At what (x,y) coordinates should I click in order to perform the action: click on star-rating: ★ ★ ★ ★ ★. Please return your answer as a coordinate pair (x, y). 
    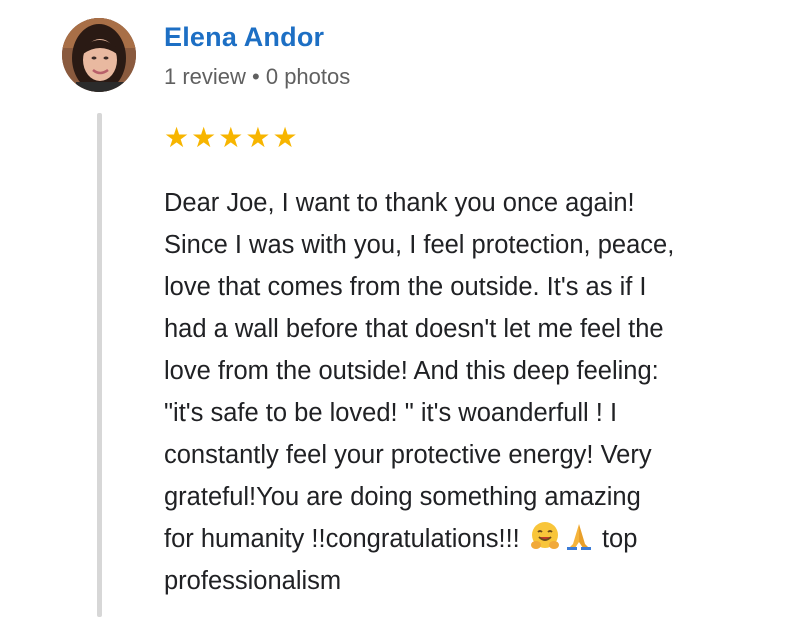
    Looking at the image, I should click on (231, 138).